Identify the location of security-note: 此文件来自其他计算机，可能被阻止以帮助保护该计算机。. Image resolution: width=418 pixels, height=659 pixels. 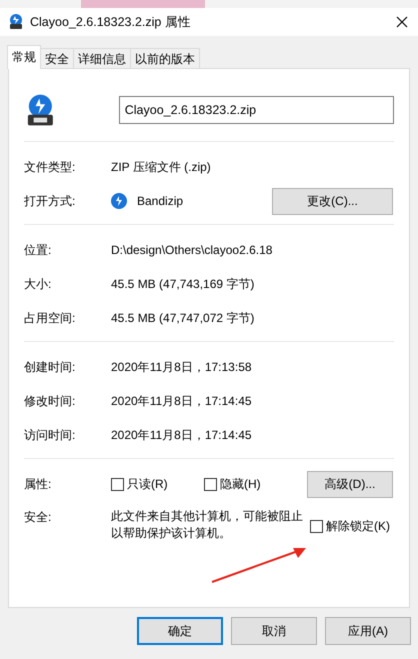
(207, 525).